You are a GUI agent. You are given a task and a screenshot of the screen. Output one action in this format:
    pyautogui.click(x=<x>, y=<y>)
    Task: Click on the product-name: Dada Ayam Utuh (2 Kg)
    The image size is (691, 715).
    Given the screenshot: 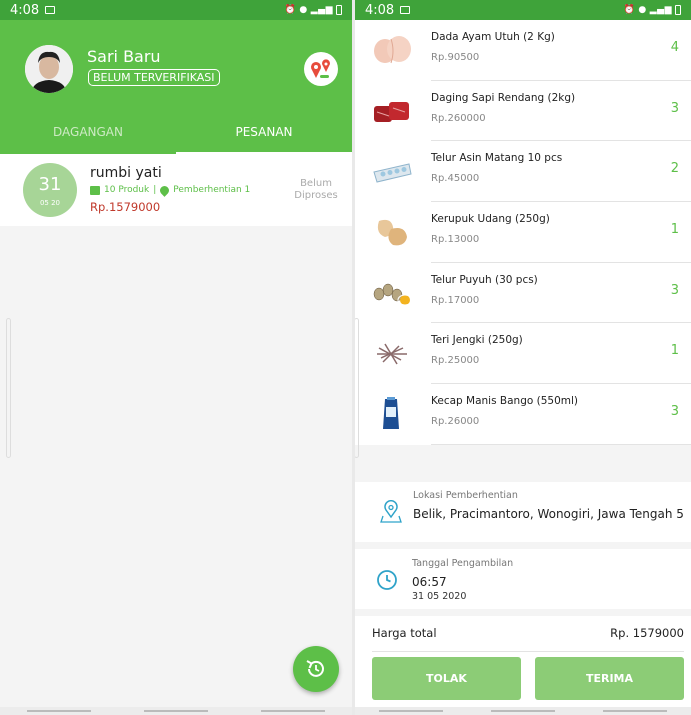 What is the action you would take?
    pyautogui.click(x=493, y=37)
    